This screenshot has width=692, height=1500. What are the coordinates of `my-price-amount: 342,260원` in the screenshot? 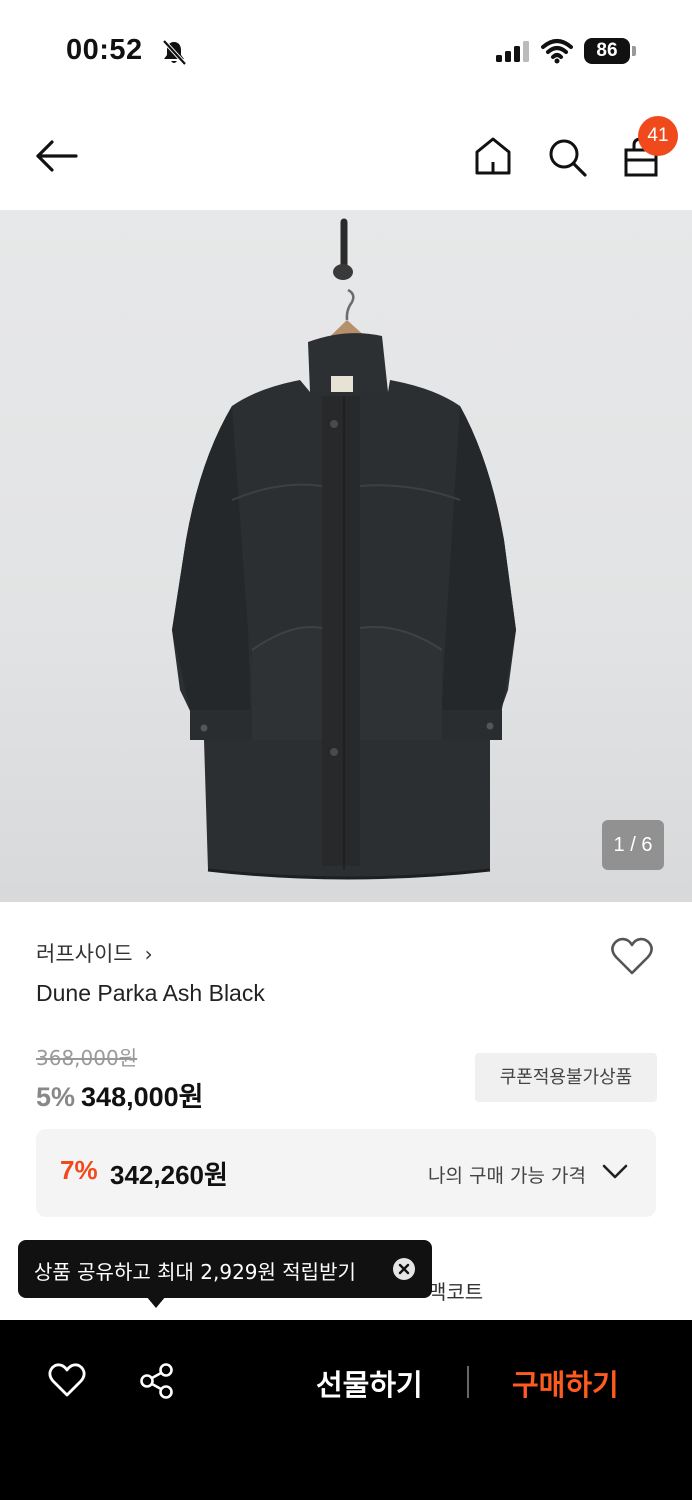 It's located at (169, 1175).